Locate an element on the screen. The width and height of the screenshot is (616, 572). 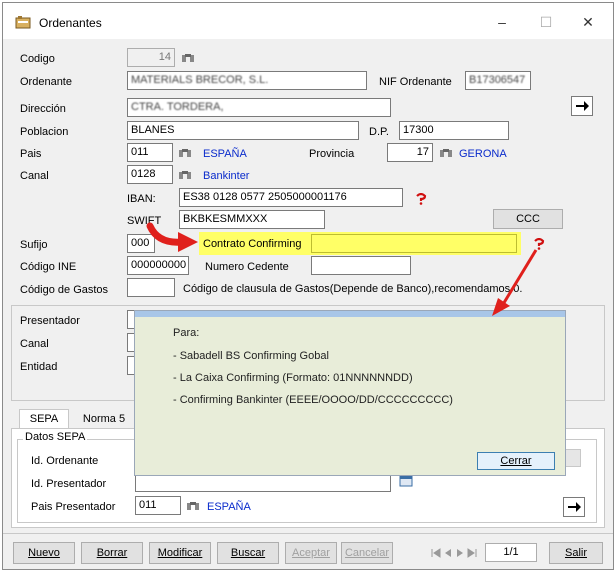
app-icon is located at coordinates (23, 22).